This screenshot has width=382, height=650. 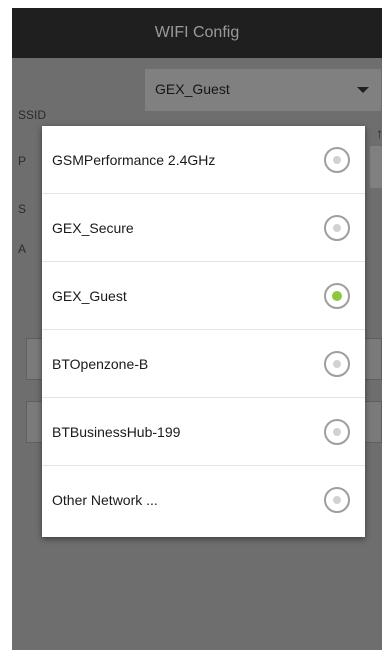 What do you see at coordinates (203, 228) in the screenshot?
I see `network-option: GEX_Secure` at bounding box center [203, 228].